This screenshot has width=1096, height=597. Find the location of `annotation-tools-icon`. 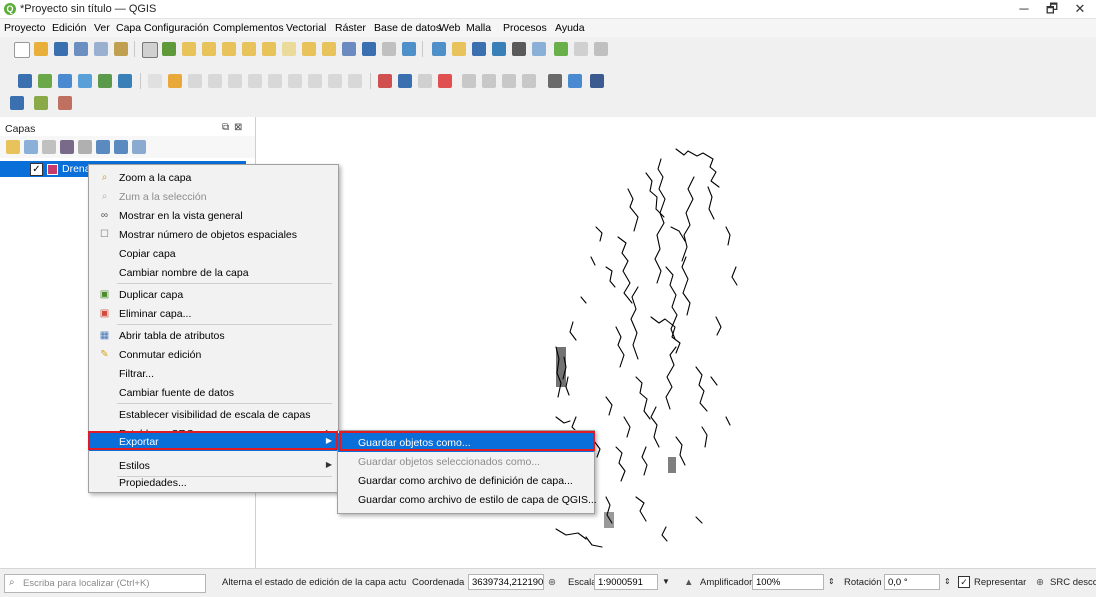

annotation-tools-icon is located at coordinates (601, 49).